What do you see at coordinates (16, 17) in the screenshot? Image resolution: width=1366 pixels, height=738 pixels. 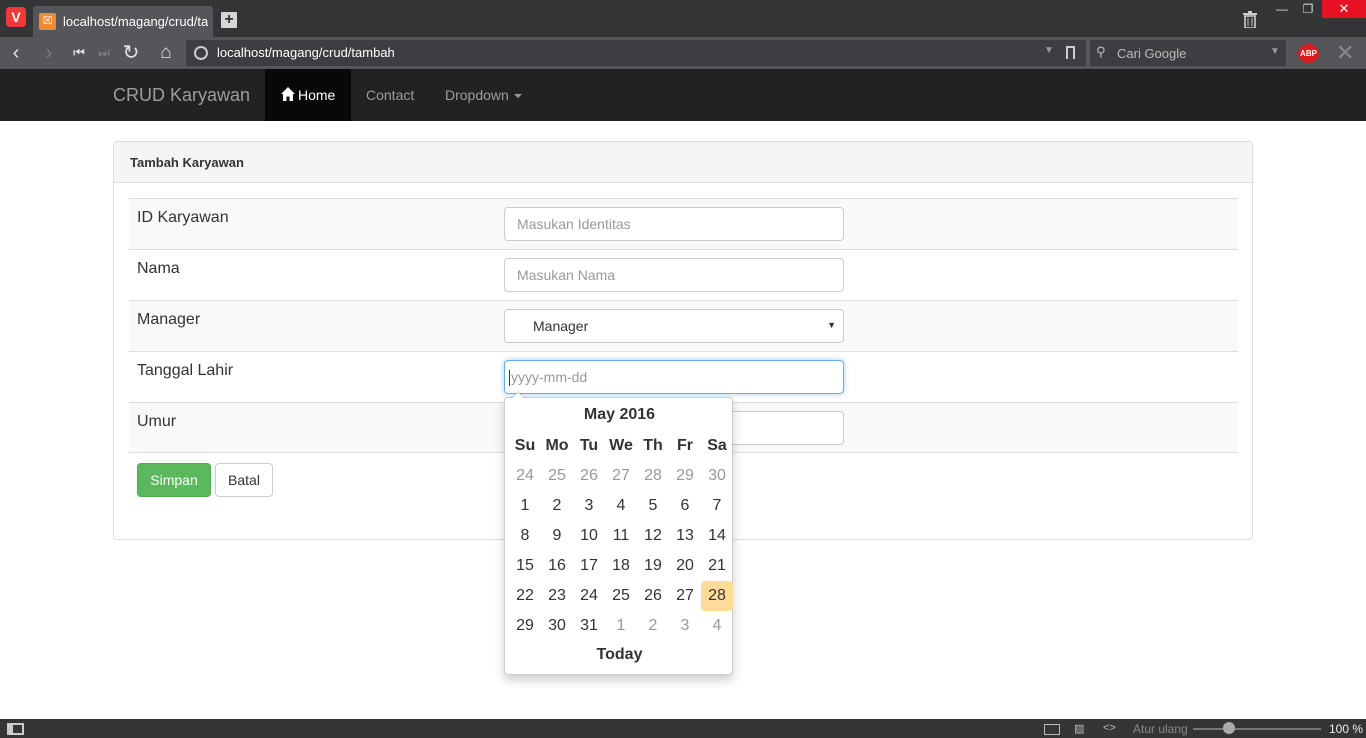 I see `vivaldi-menu-icon: V` at bounding box center [16, 17].